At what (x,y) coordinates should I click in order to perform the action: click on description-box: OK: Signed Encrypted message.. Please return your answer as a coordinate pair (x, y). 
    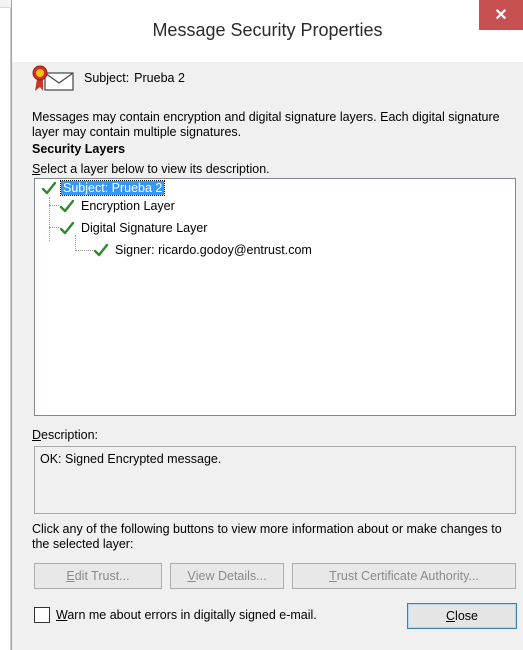
    Looking at the image, I should click on (275, 480).